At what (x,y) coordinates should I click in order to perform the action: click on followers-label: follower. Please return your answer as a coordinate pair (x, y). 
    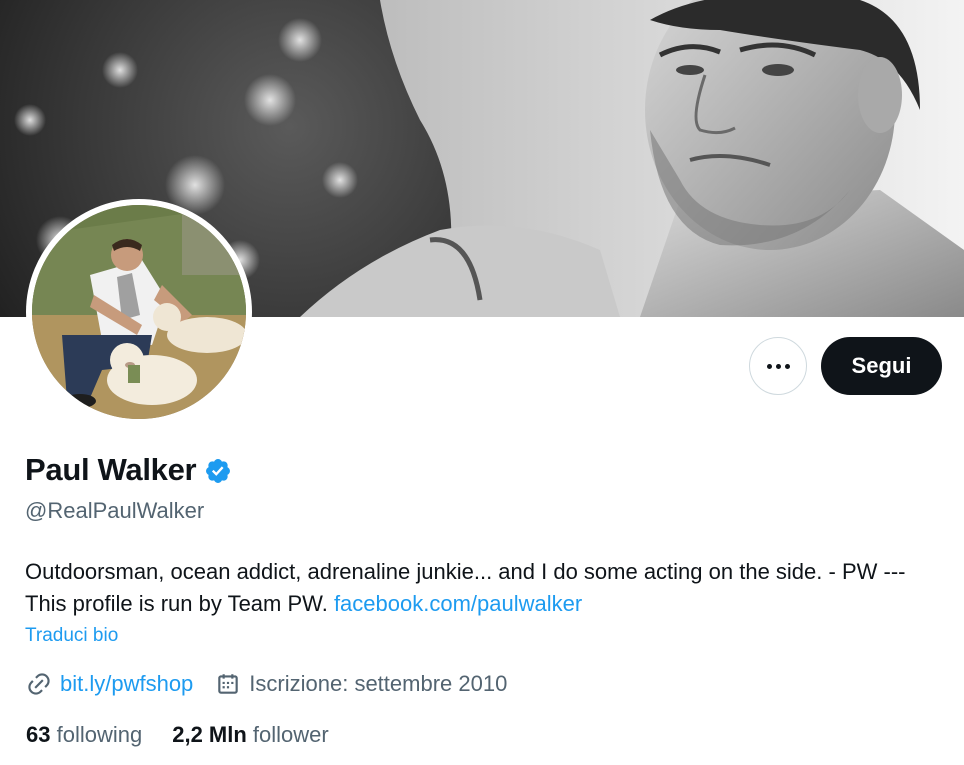
    Looking at the image, I should click on (290, 734).